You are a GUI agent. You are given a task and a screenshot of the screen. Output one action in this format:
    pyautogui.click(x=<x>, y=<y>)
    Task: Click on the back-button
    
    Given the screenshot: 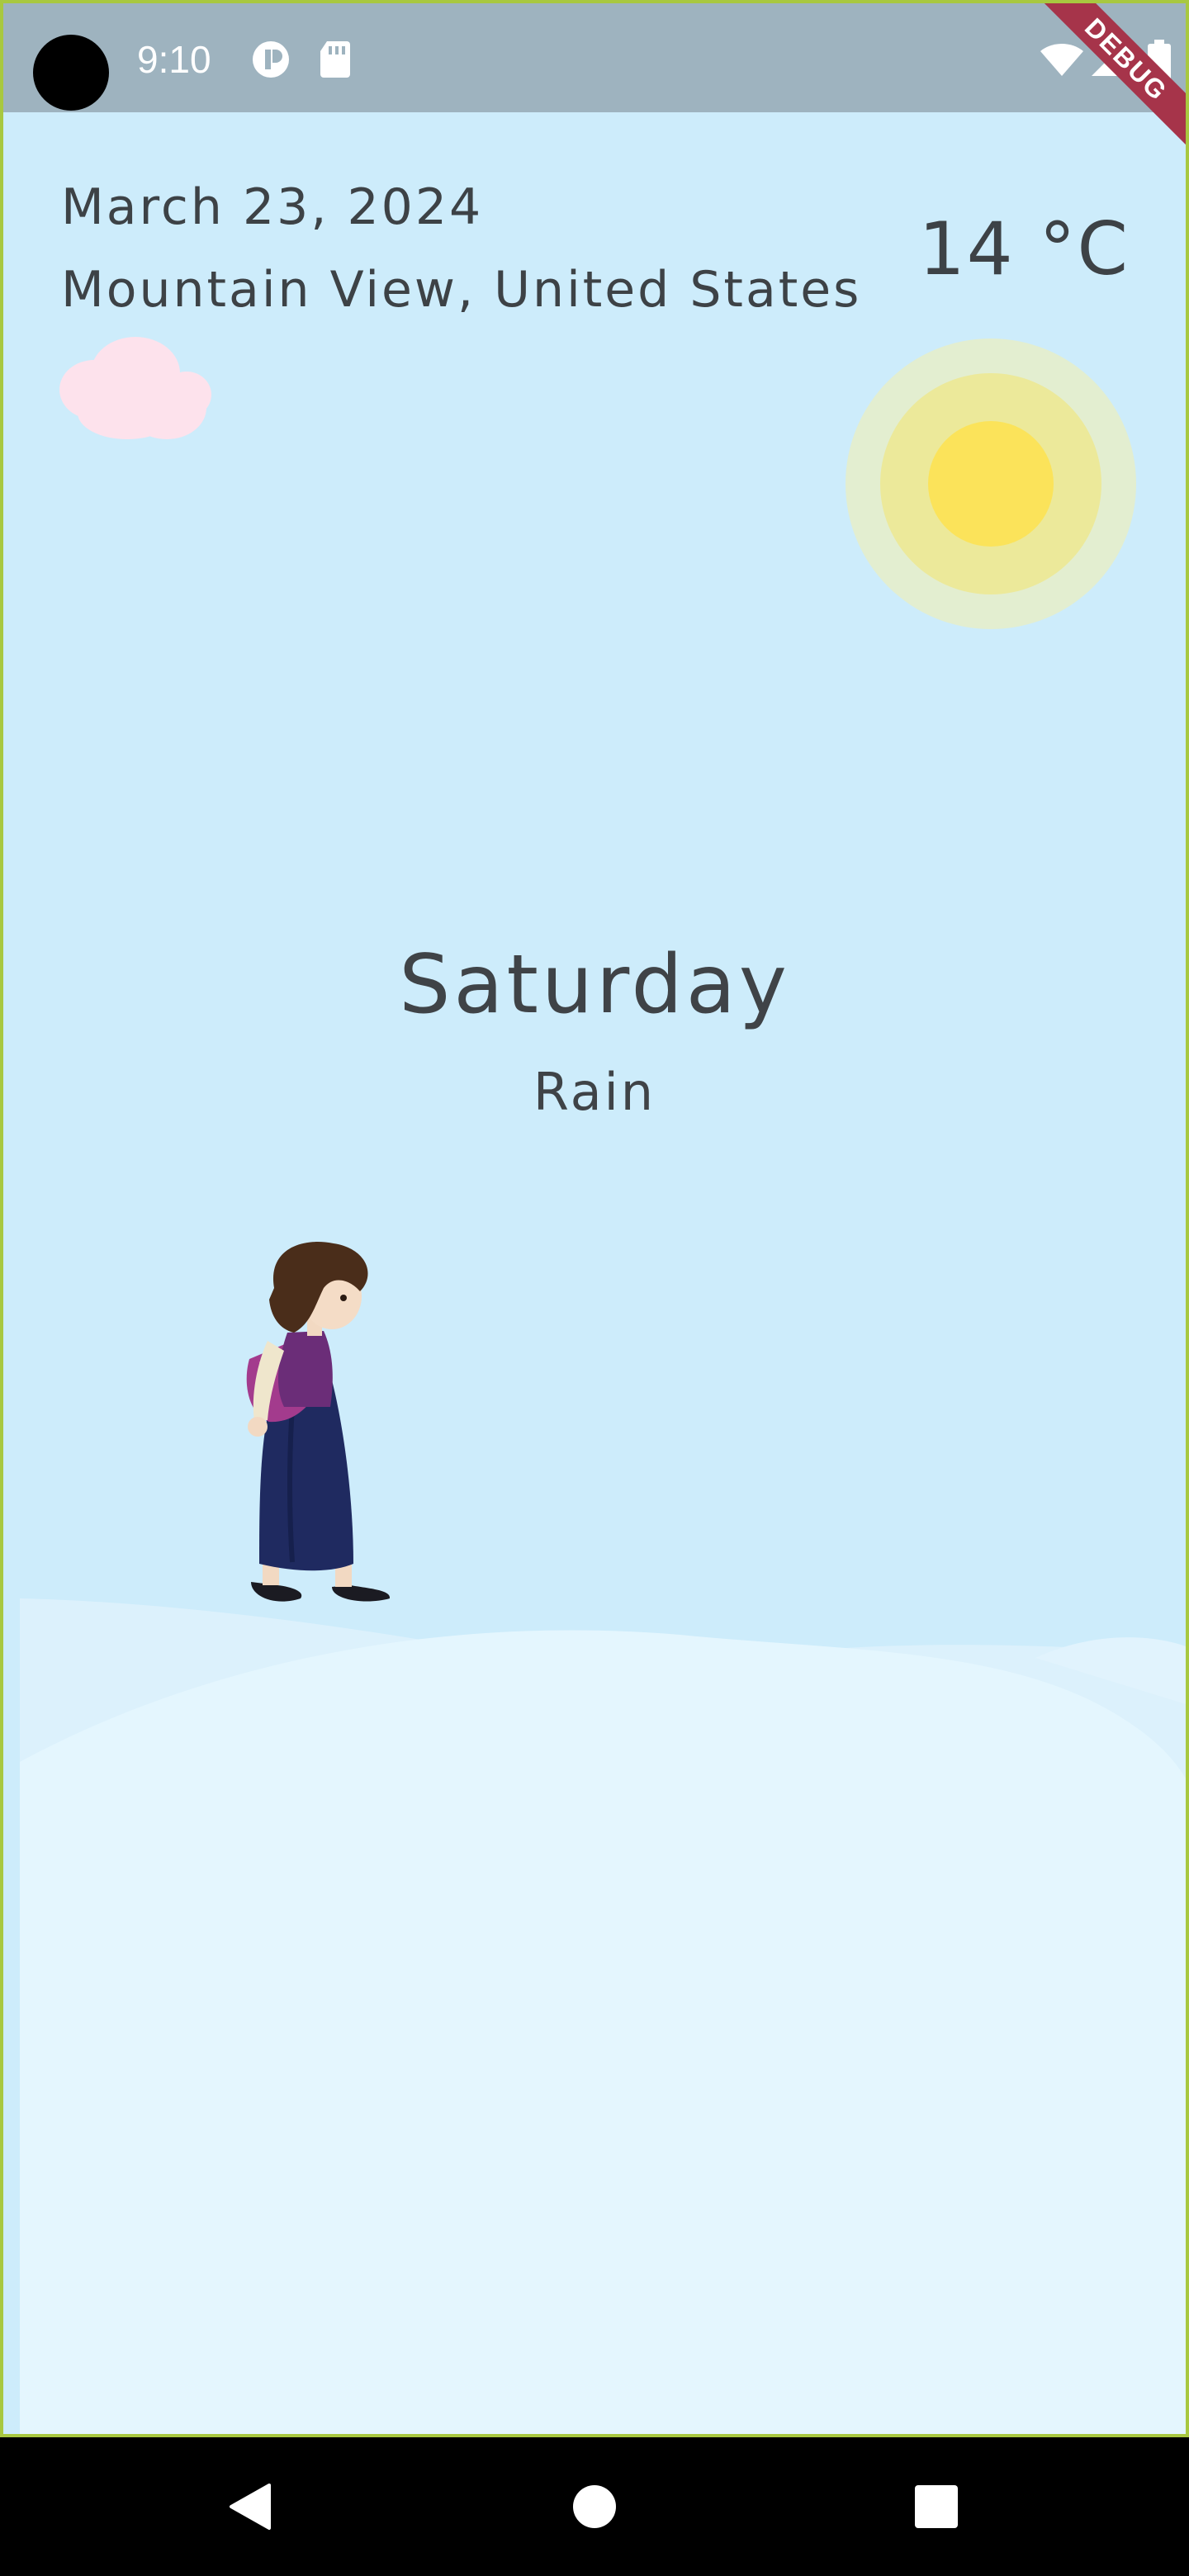 What is the action you would take?
    pyautogui.click(x=249, y=2506)
    